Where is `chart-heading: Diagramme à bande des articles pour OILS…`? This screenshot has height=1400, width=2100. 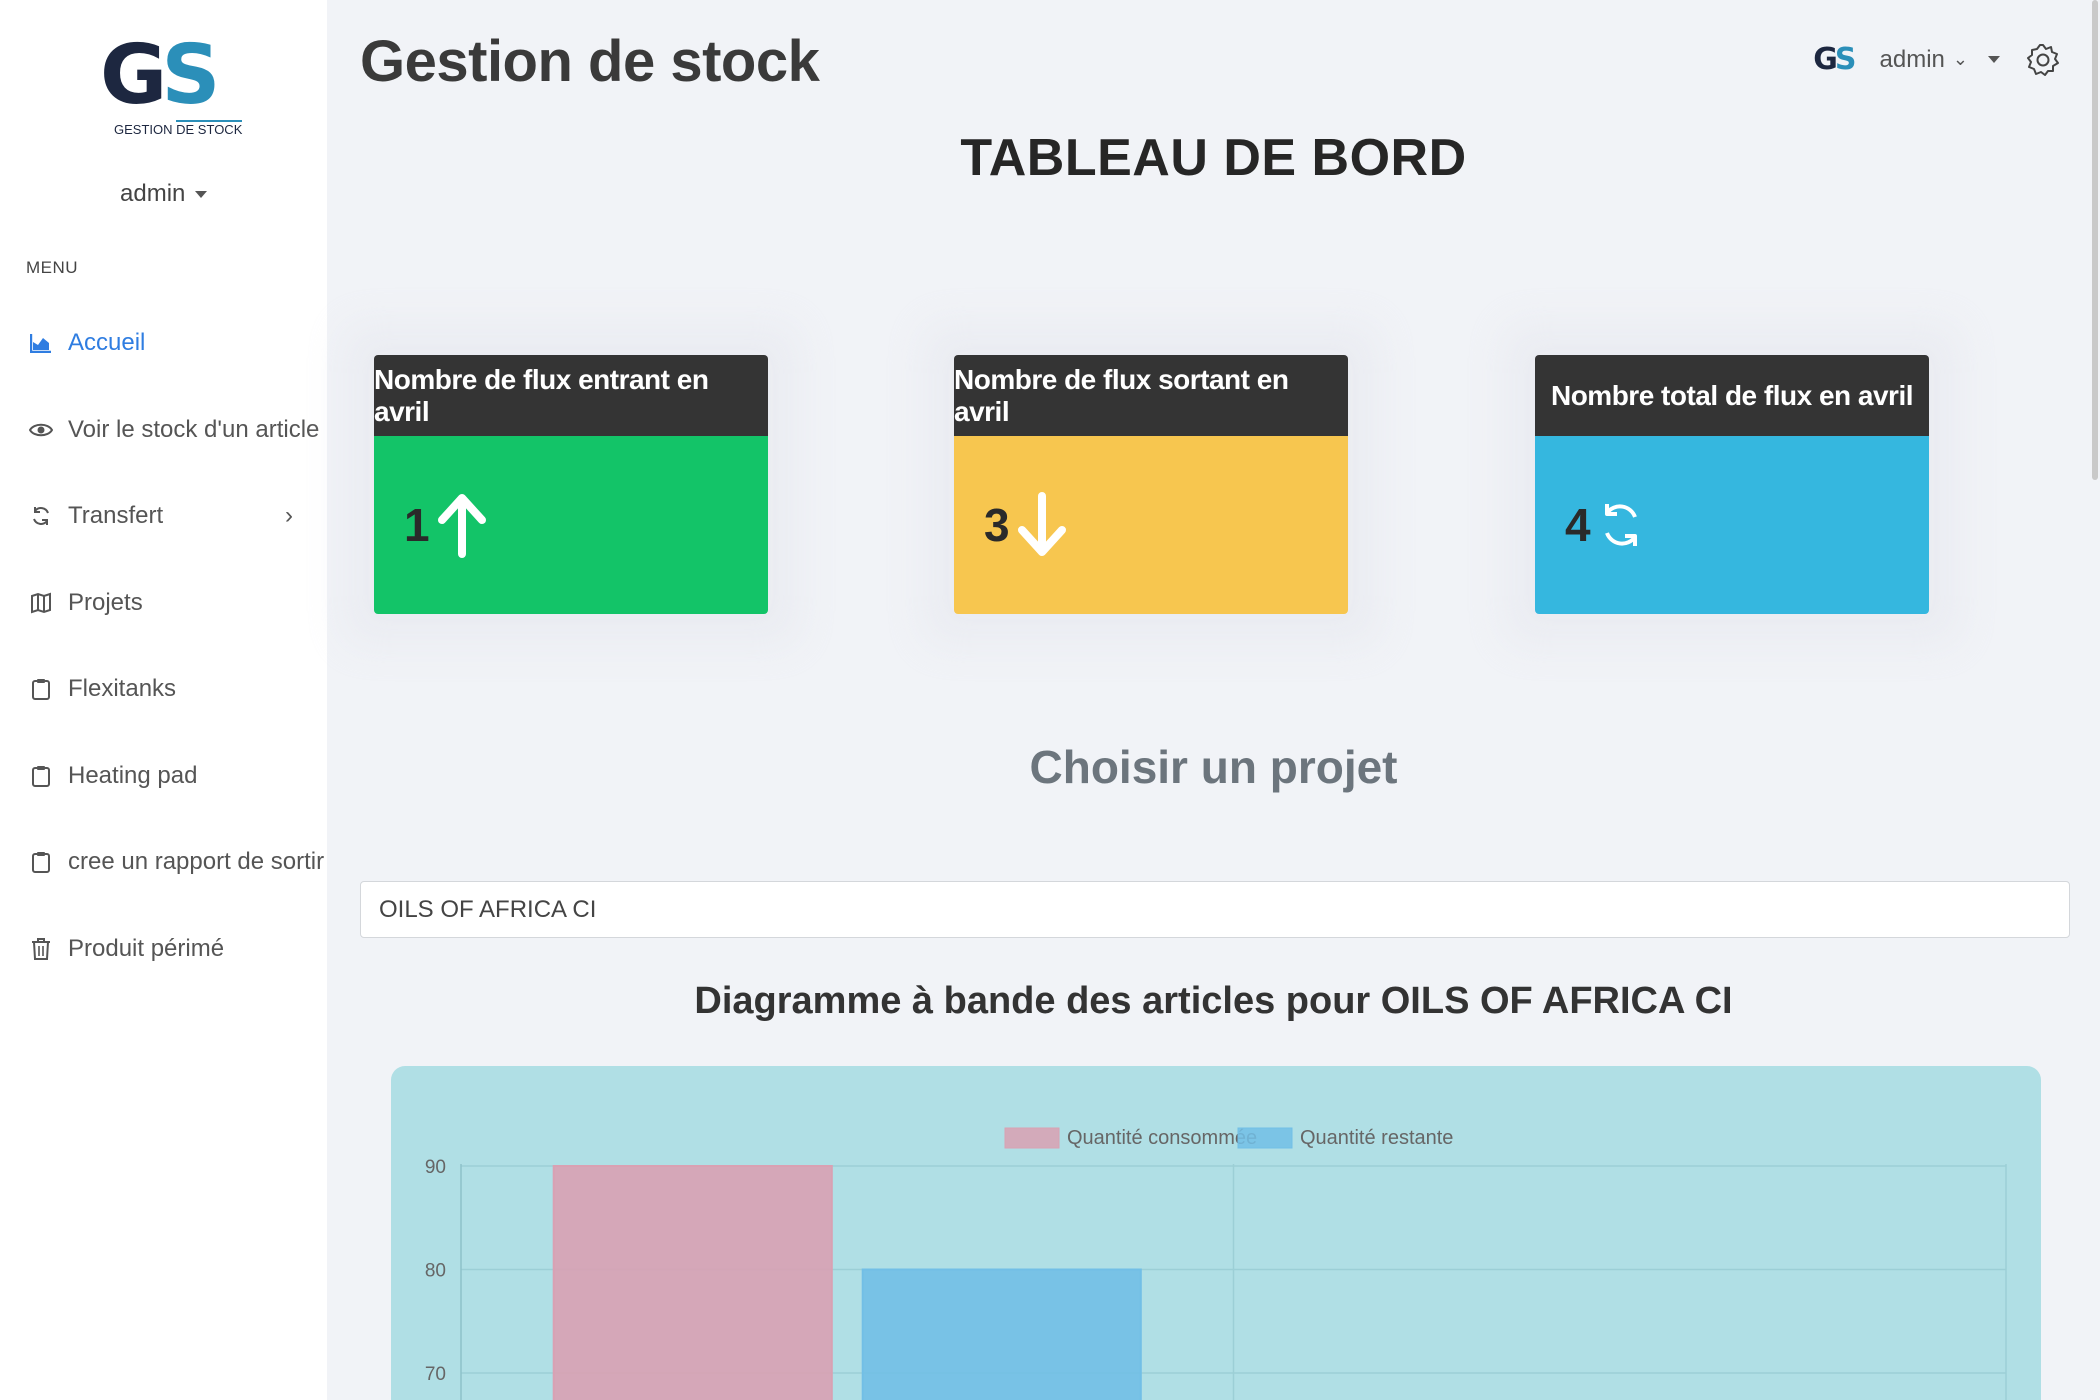
chart-heading: Diagramme à bande des articles pour OILS… is located at coordinates (1213, 1001).